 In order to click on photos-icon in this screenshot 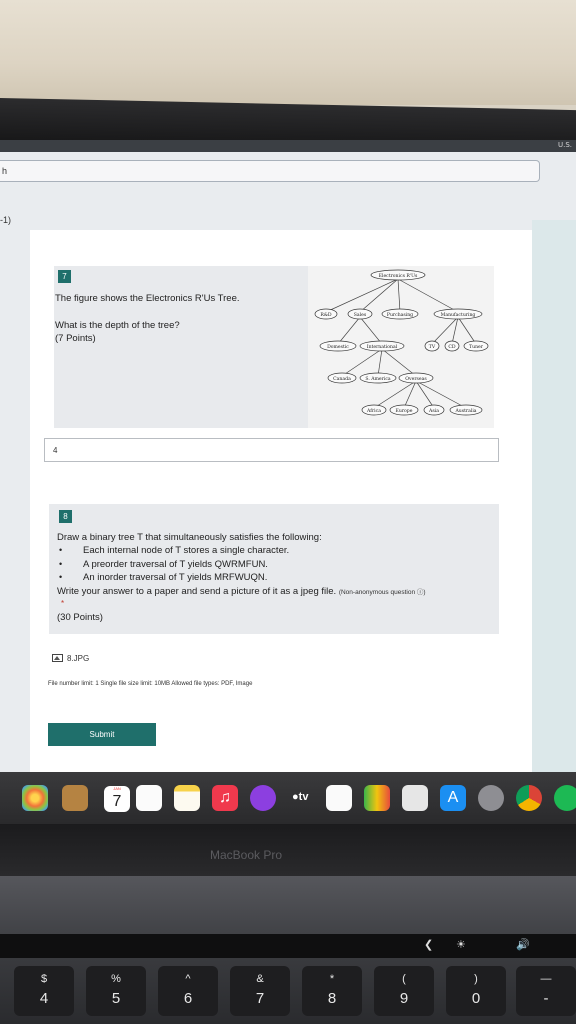, I will do `click(35, 798)`.